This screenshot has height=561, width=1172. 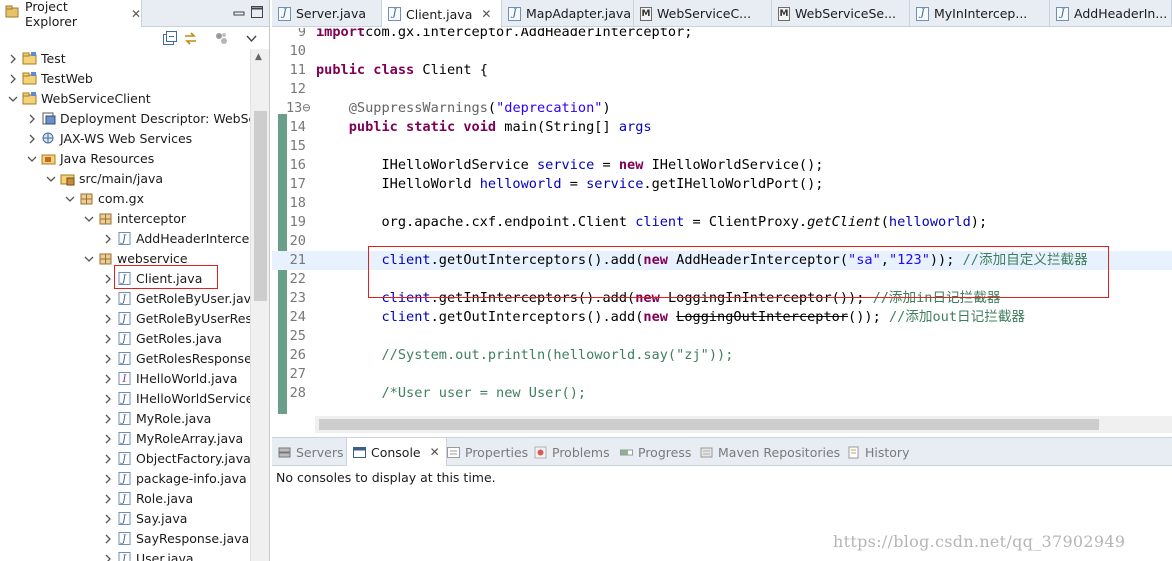 I want to click on tree-item: Test, so click(x=125, y=59).